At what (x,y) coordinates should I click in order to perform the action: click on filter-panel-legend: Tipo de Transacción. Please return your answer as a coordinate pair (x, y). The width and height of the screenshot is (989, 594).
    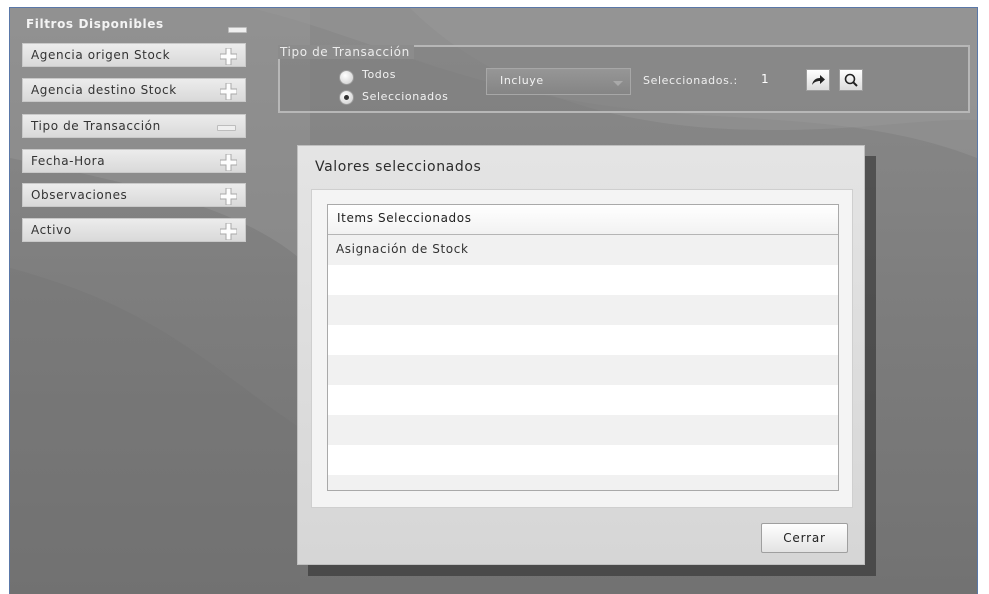
    Looking at the image, I should click on (346, 52).